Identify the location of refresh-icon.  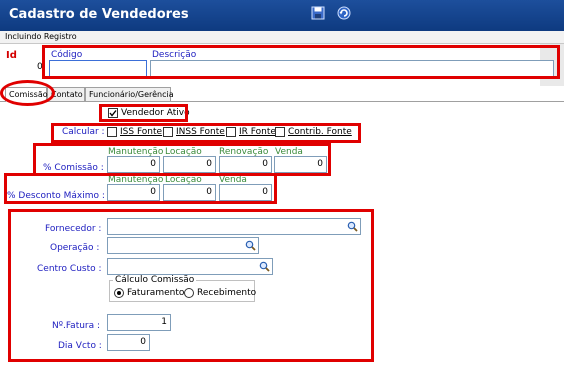
(344, 13).